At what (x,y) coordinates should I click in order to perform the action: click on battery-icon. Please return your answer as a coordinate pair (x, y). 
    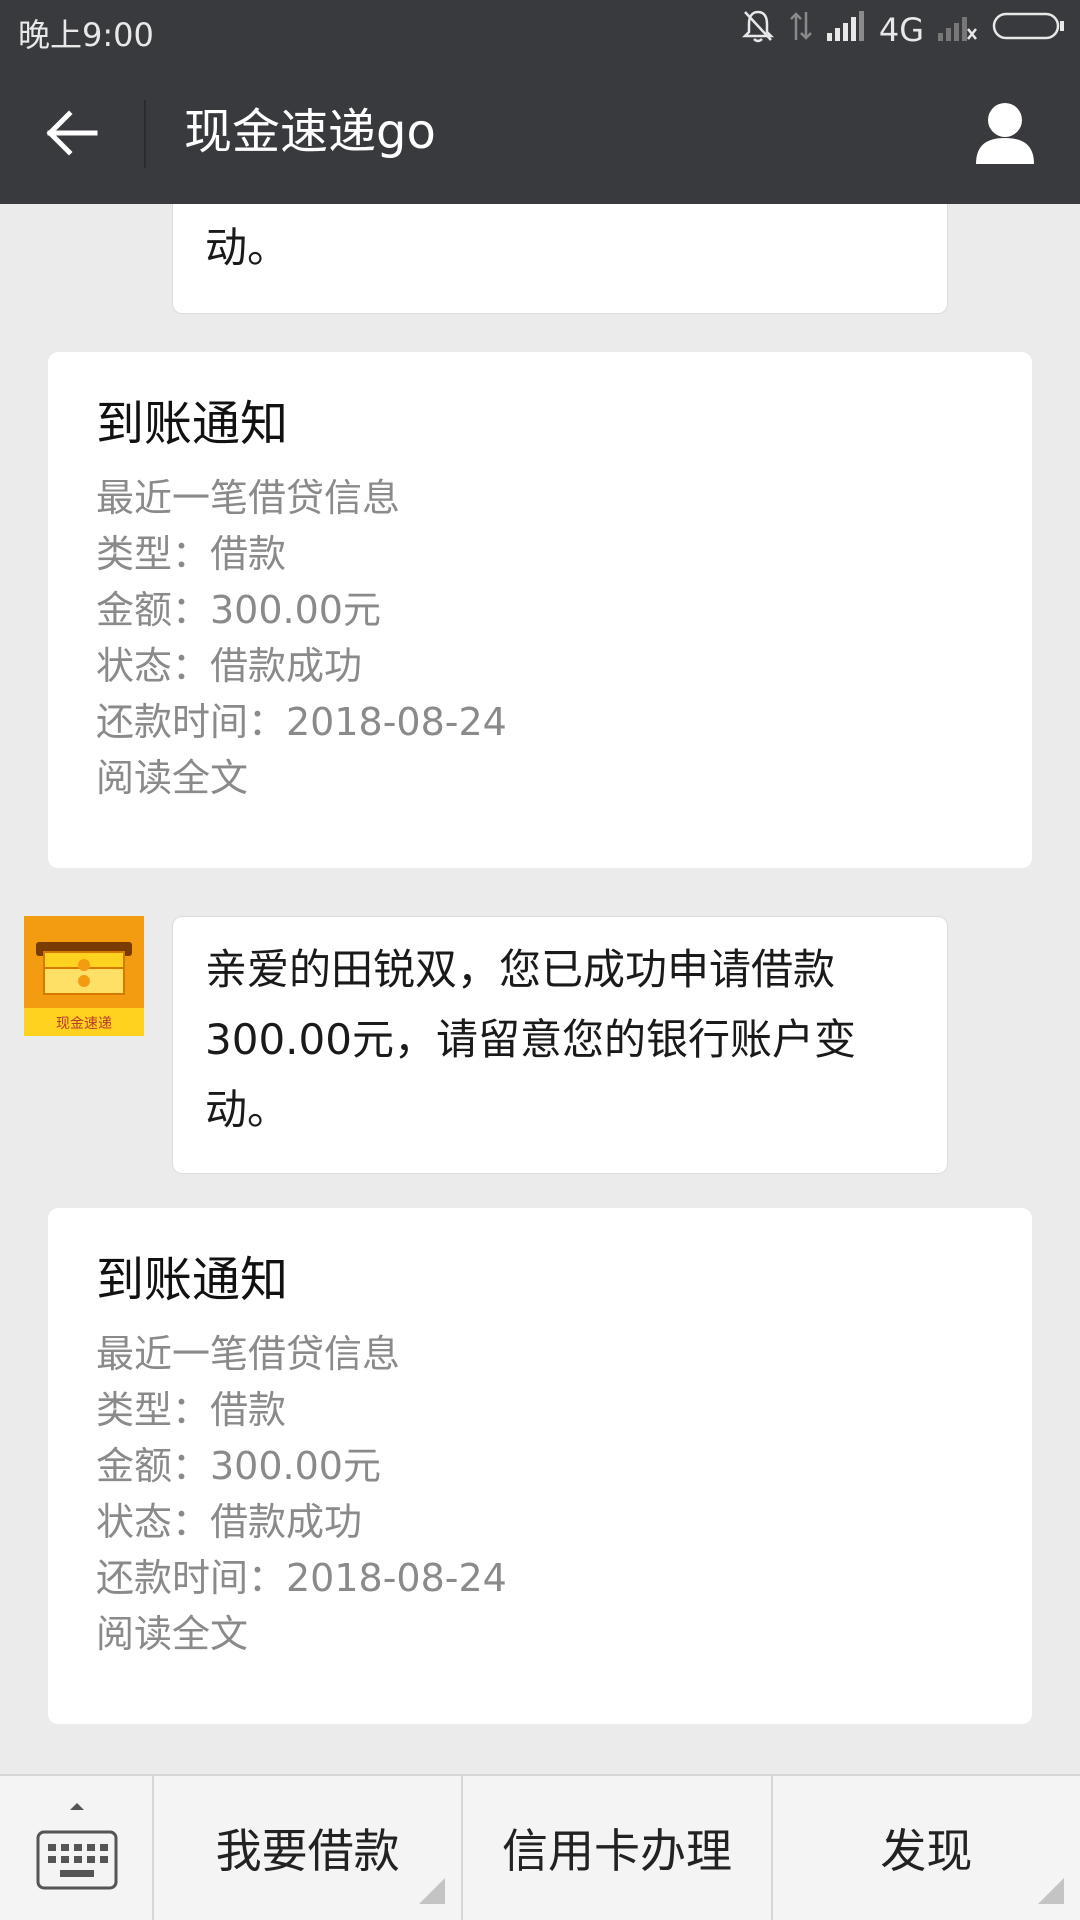
    Looking at the image, I should click on (1029, 30).